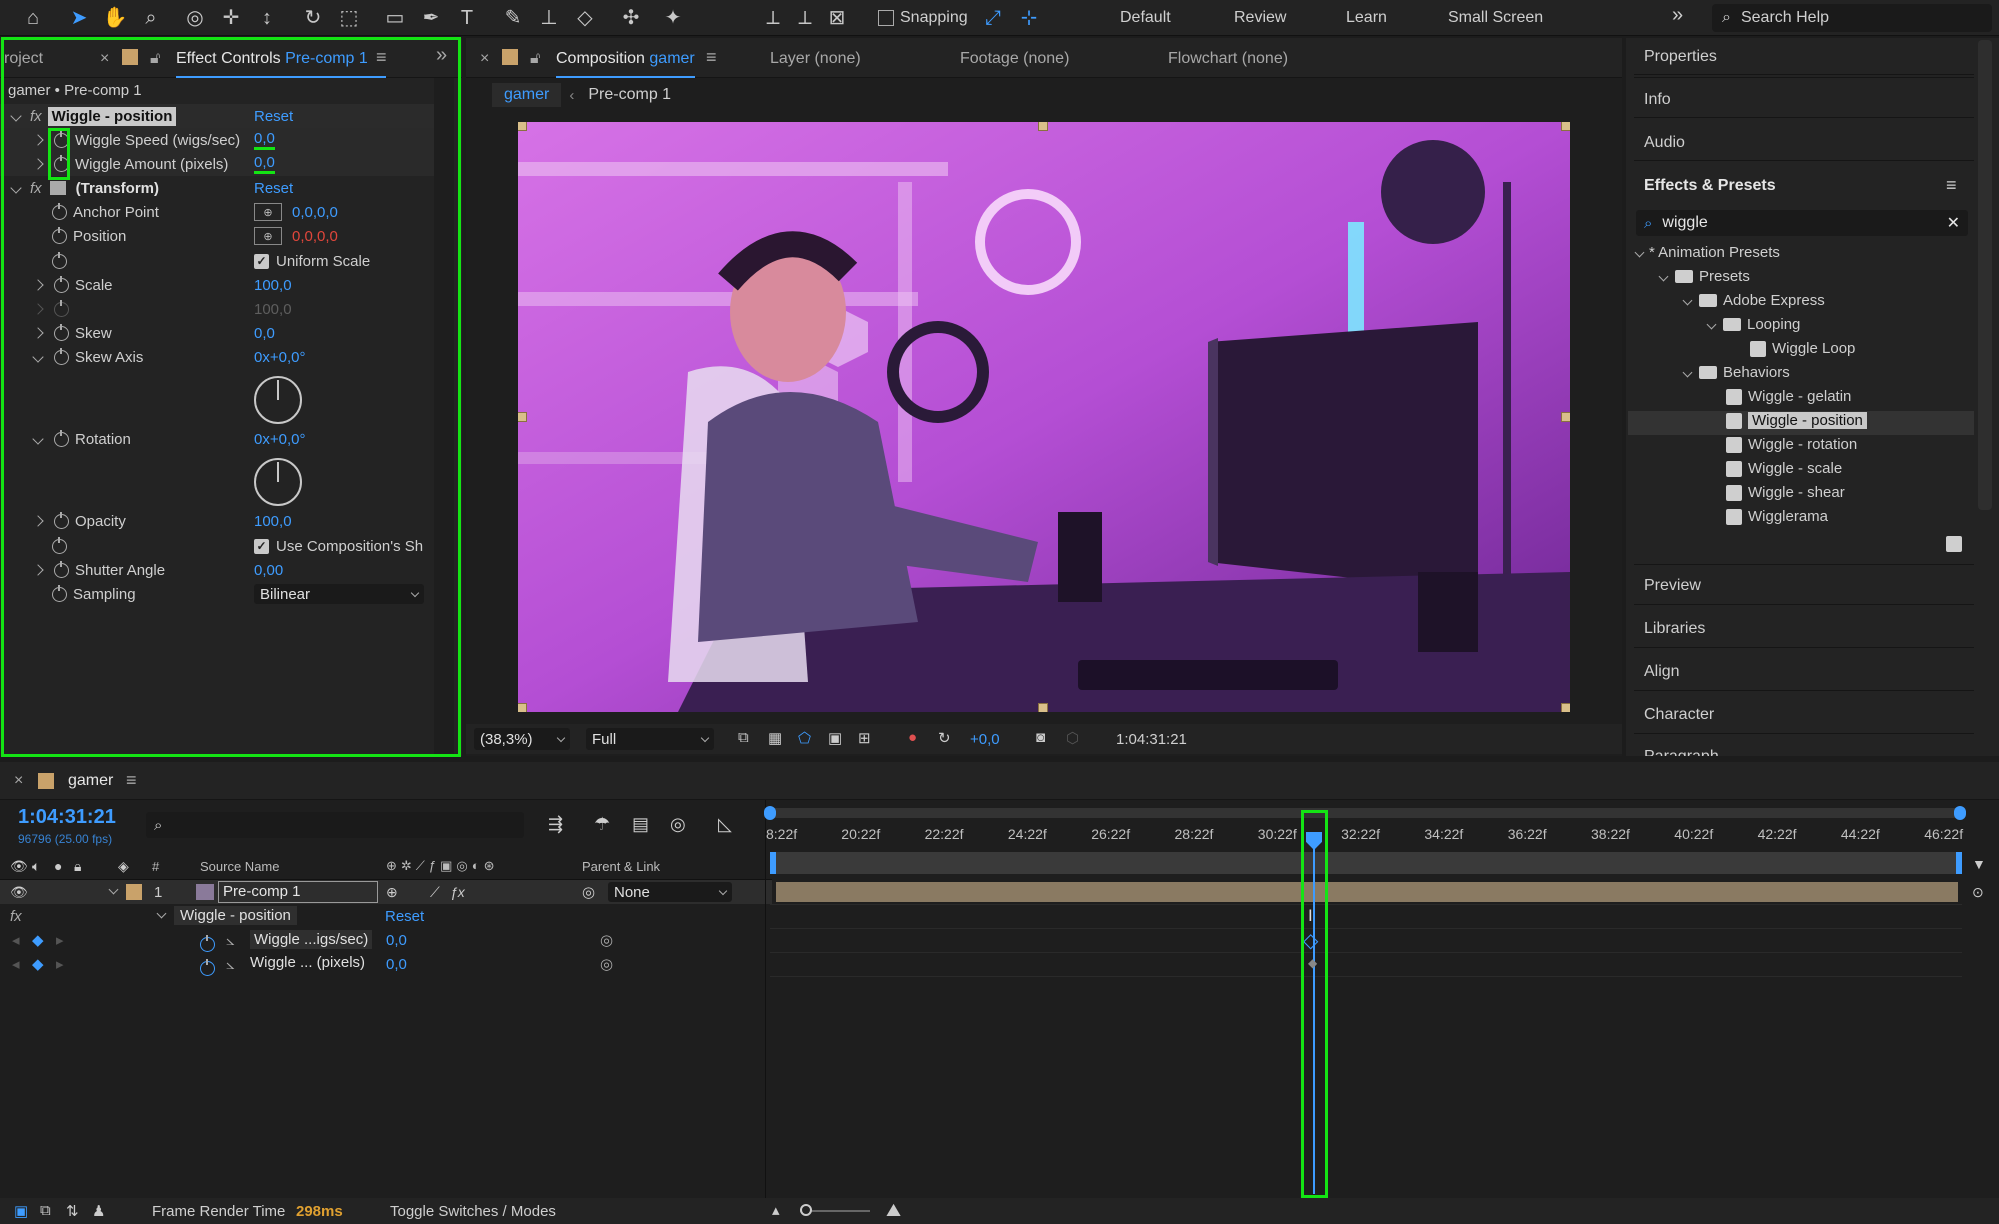 The height and width of the screenshot is (1224, 1999). What do you see at coordinates (231, 18) in the screenshot?
I see `pan-camera-icon: ✛` at bounding box center [231, 18].